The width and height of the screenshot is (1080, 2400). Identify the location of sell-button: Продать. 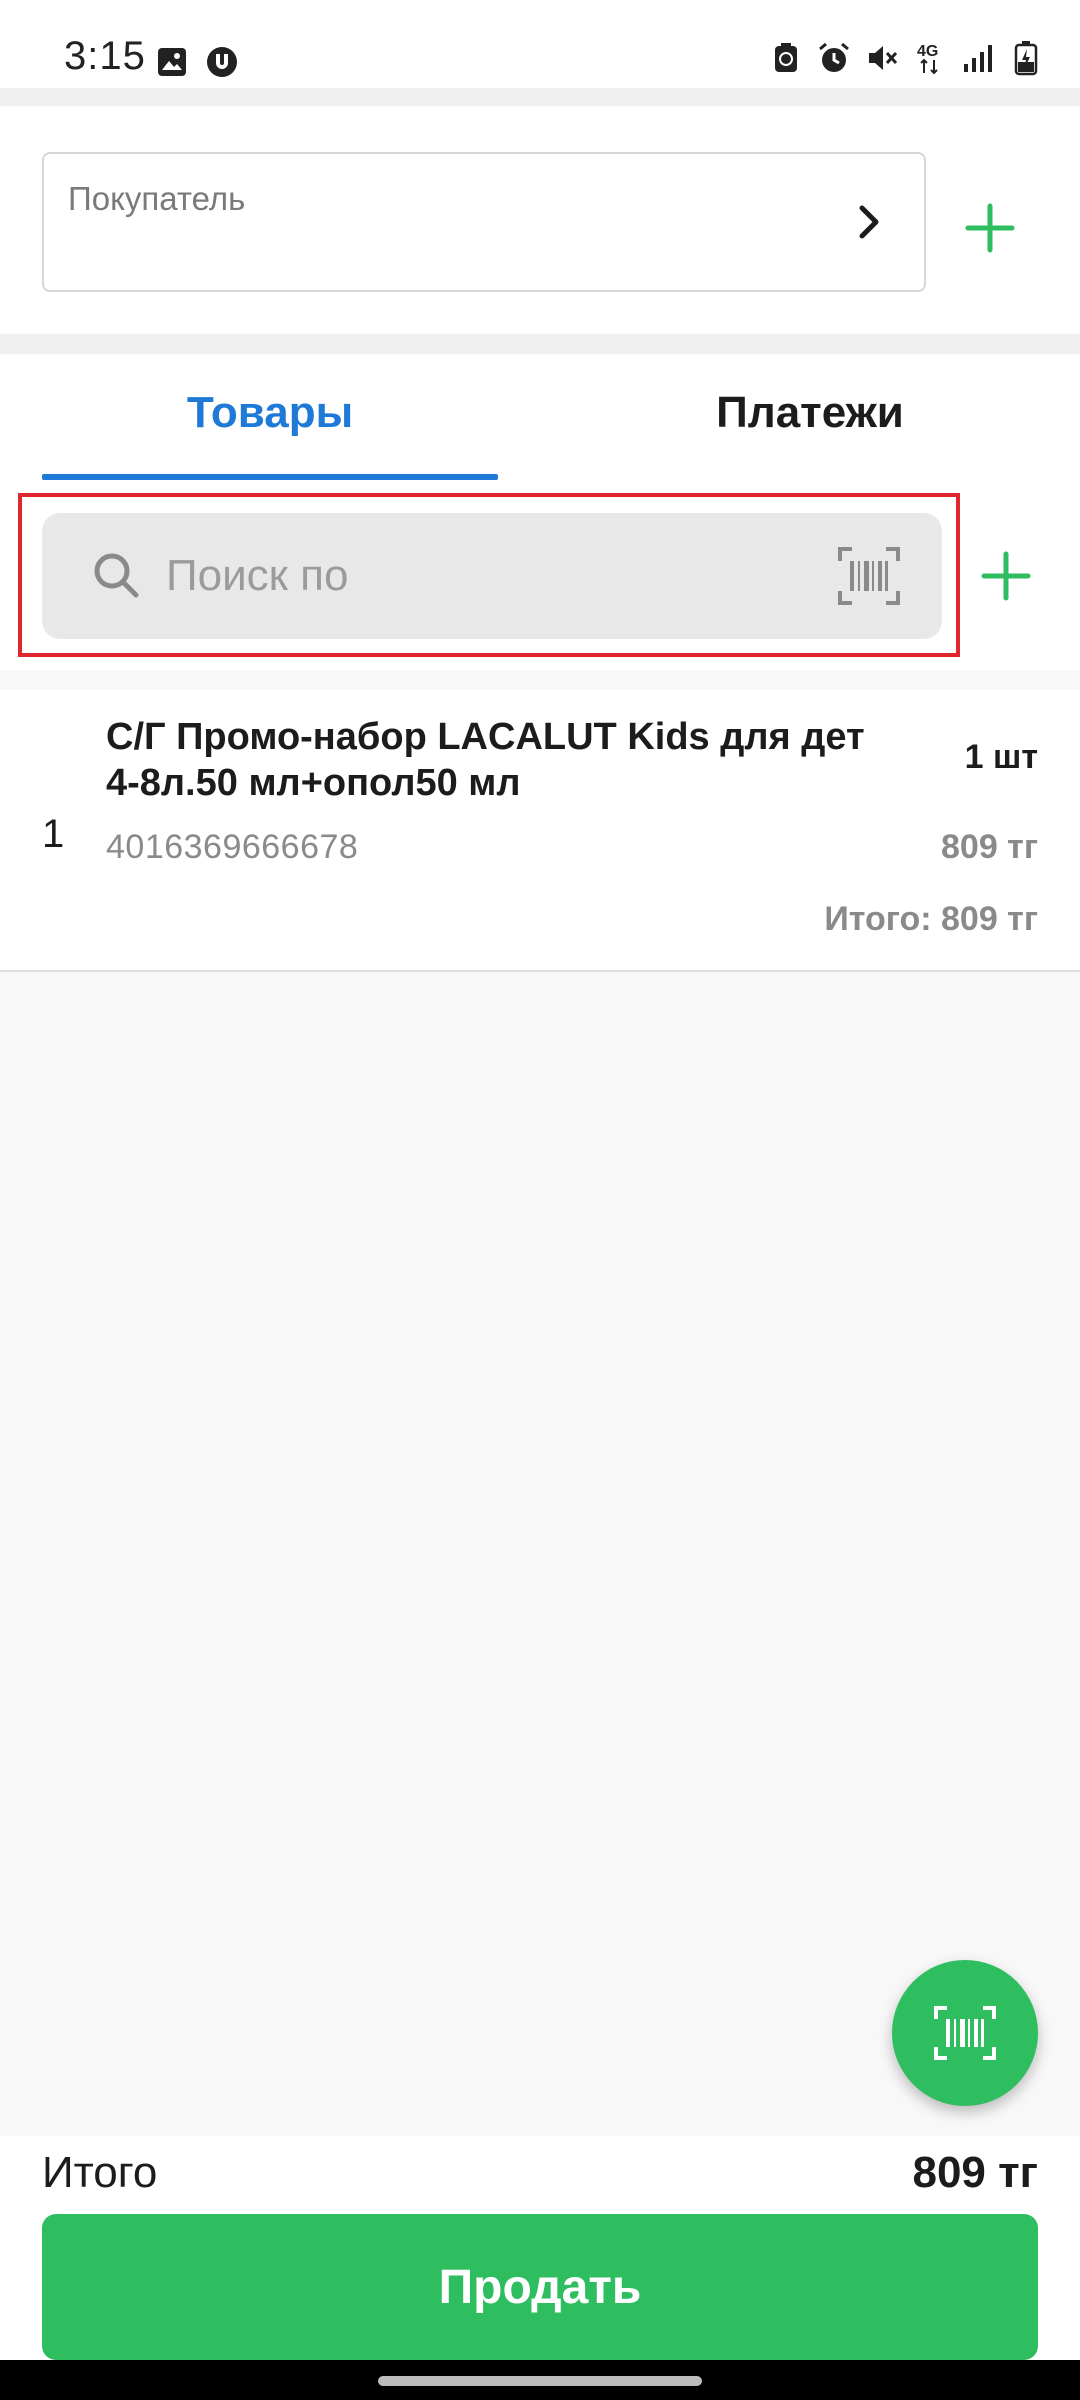
(540, 2287).